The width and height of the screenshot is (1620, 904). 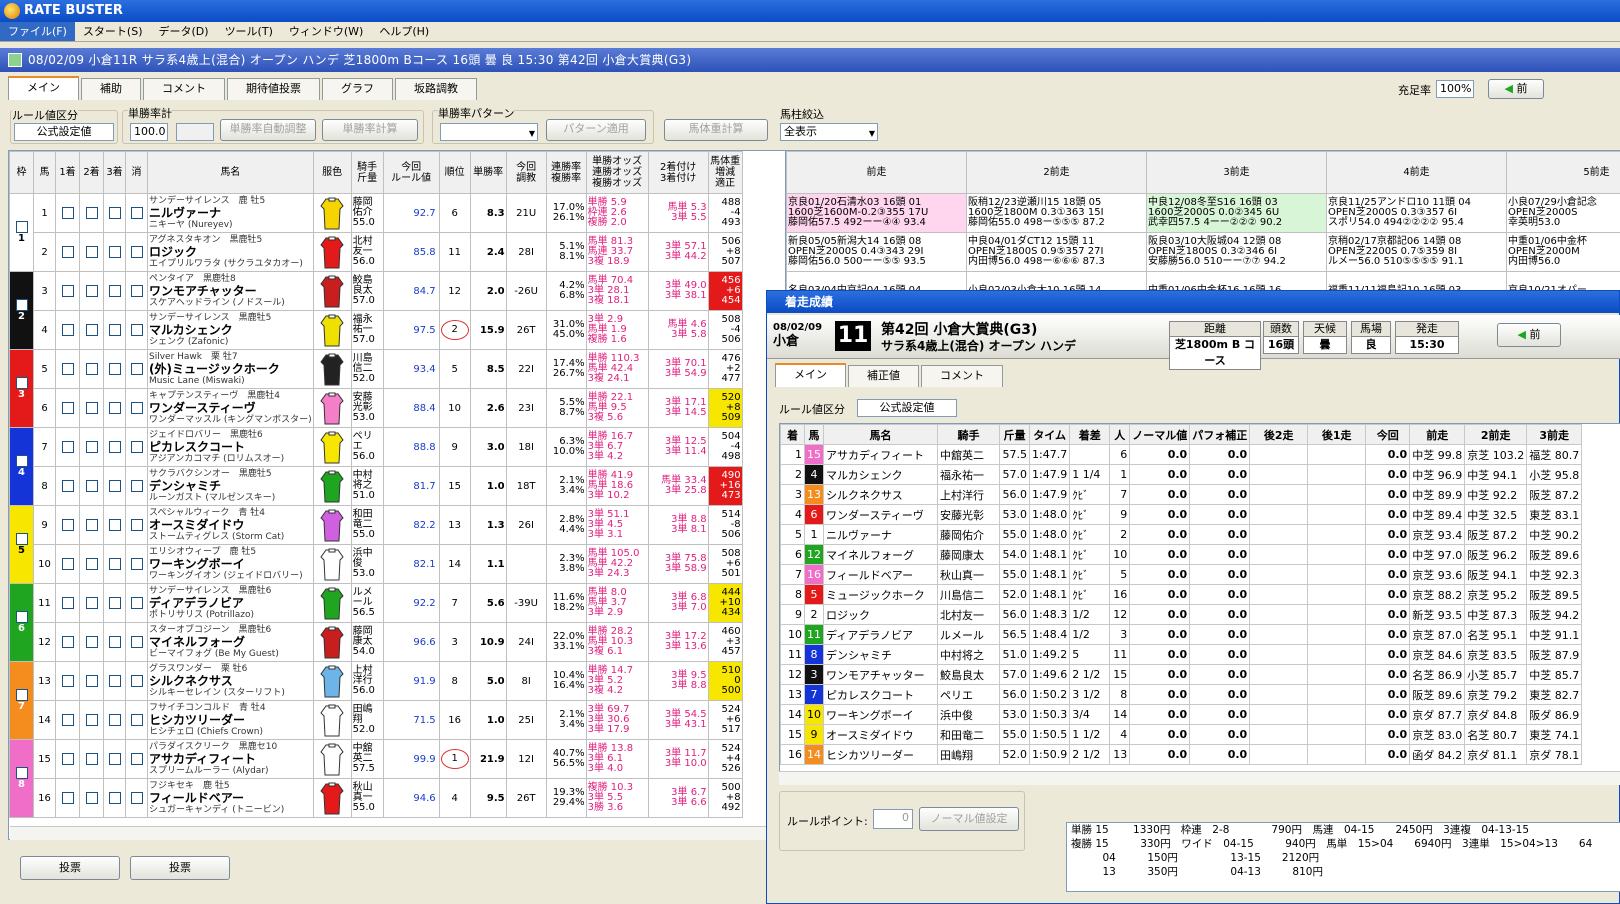 What do you see at coordinates (149, 132) in the screenshot?
I see `win-rate-field: 100.0` at bounding box center [149, 132].